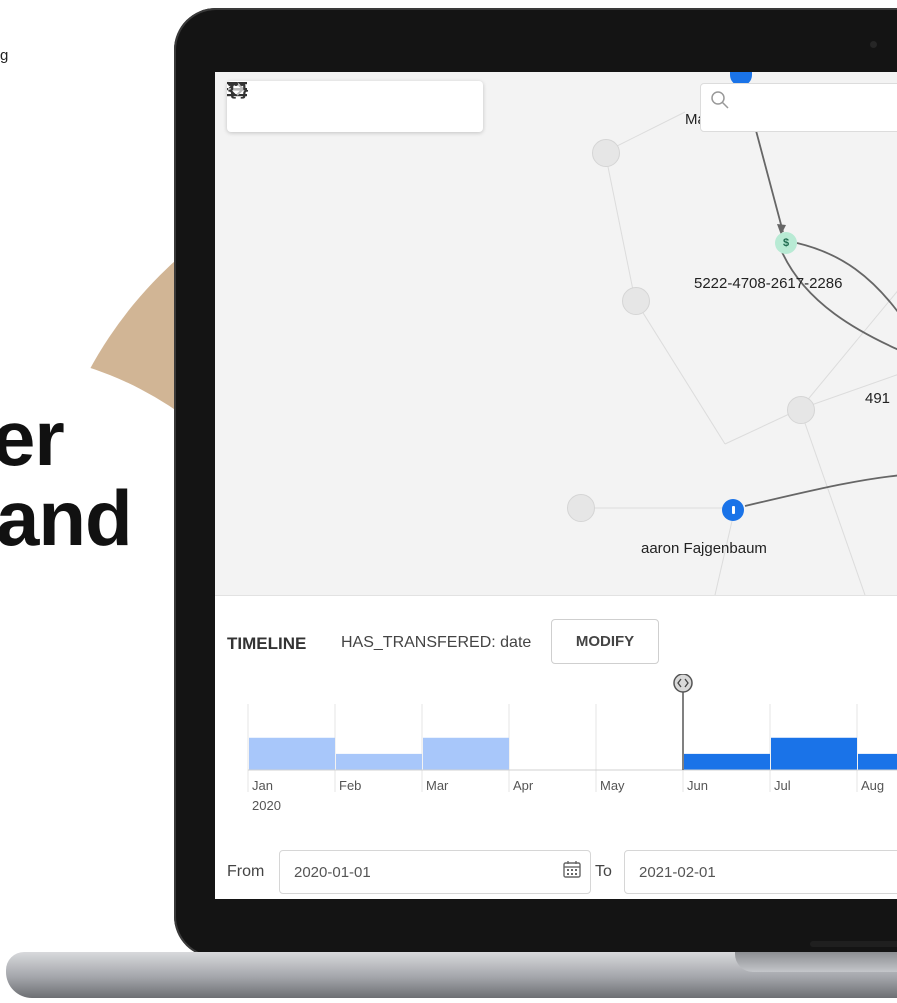 The image size is (897, 1003). I want to click on month-label: May, so click(612, 785).